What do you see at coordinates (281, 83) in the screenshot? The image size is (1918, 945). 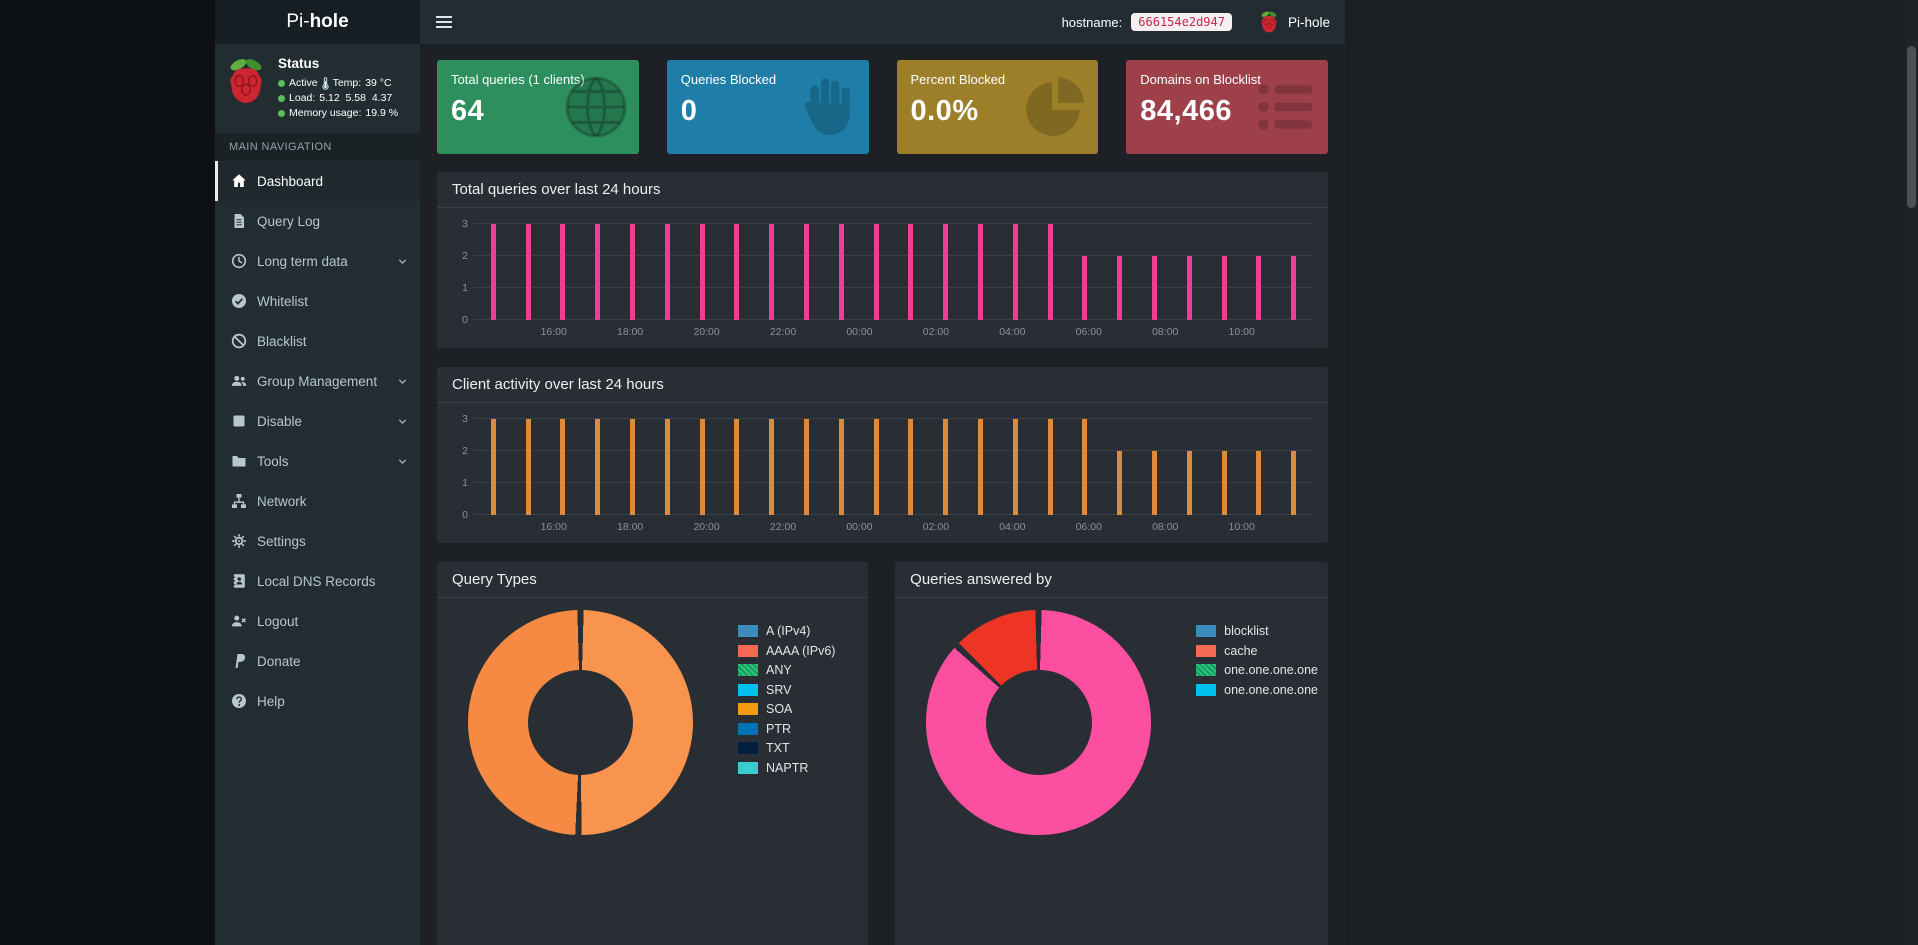 I see `status-dot-icon` at bounding box center [281, 83].